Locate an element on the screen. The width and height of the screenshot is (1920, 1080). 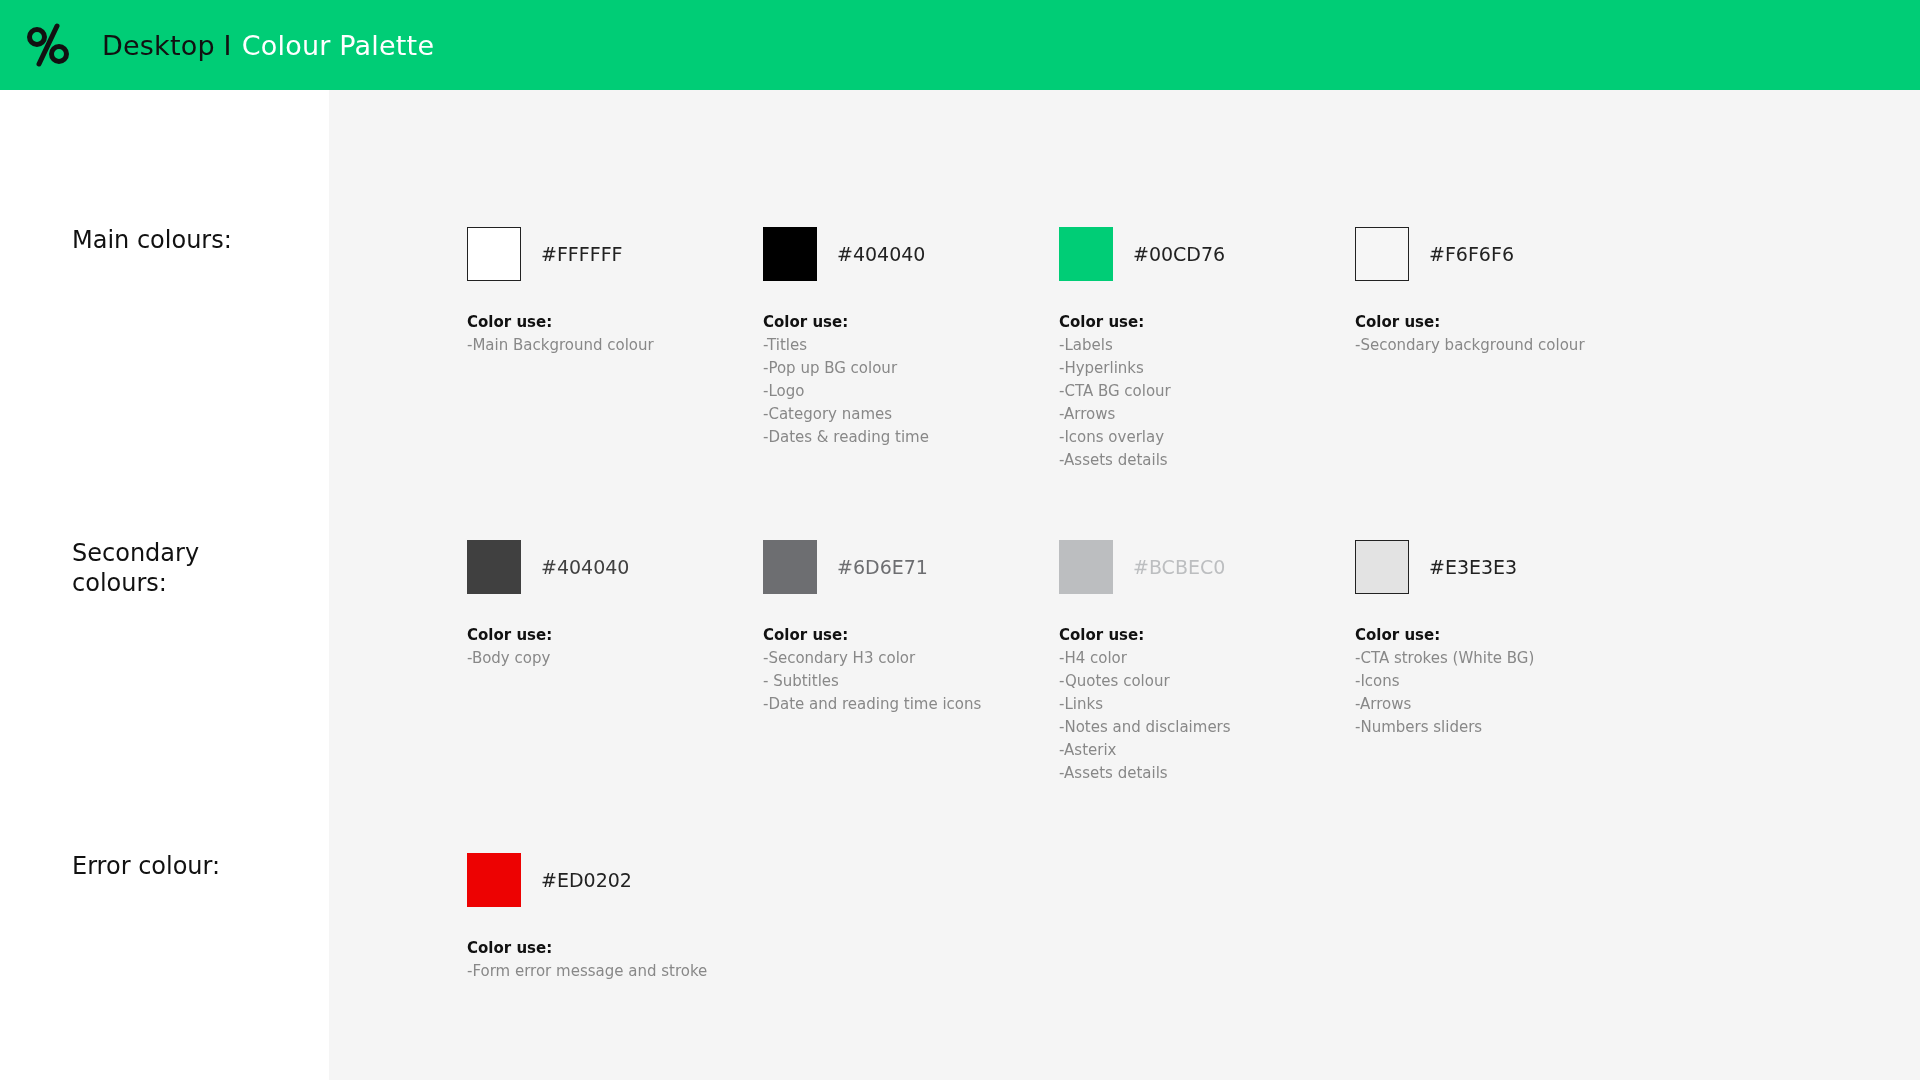
colour-use-item: -Pop up BG colour is located at coordinates (831, 368).